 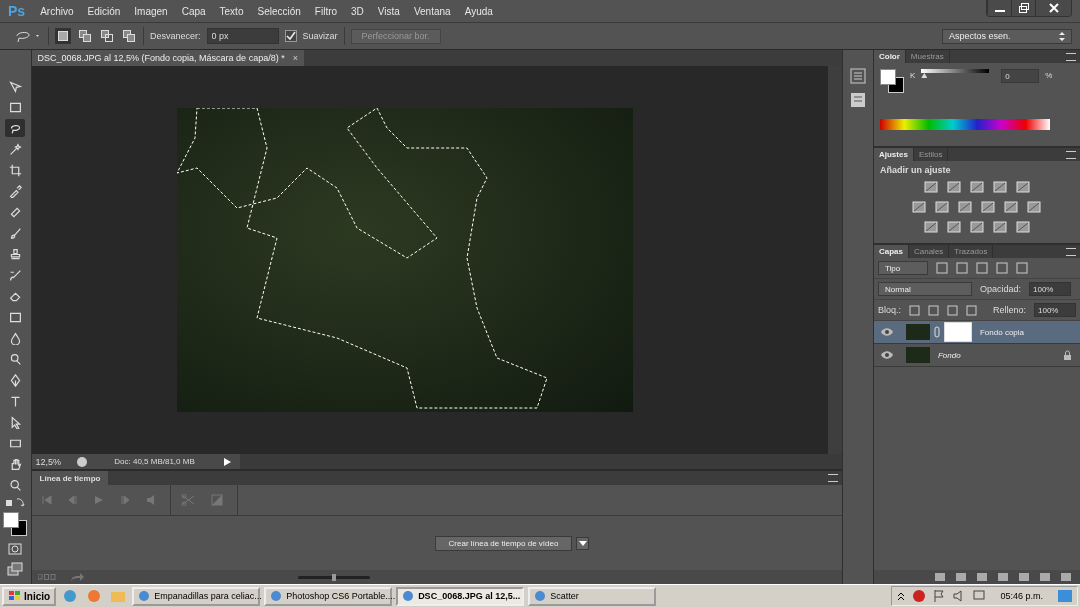 What do you see at coordinates (957, 332) in the screenshot?
I see `layer-mask-thumbnail` at bounding box center [957, 332].